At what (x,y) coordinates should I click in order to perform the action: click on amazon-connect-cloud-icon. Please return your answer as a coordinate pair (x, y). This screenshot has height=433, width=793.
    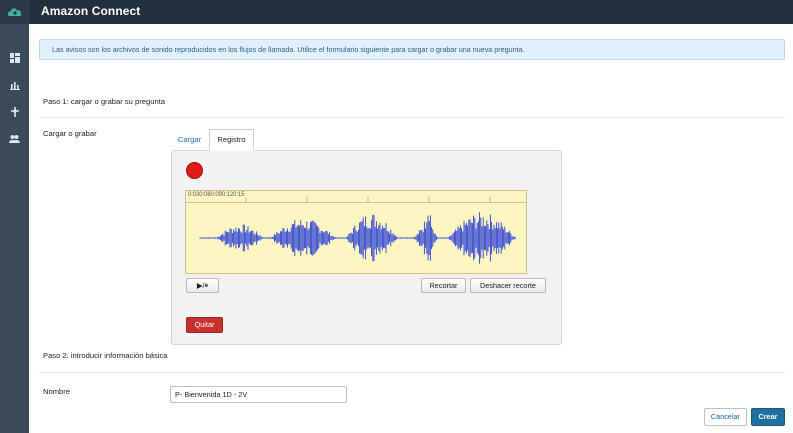
    Looking at the image, I should click on (15, 12).